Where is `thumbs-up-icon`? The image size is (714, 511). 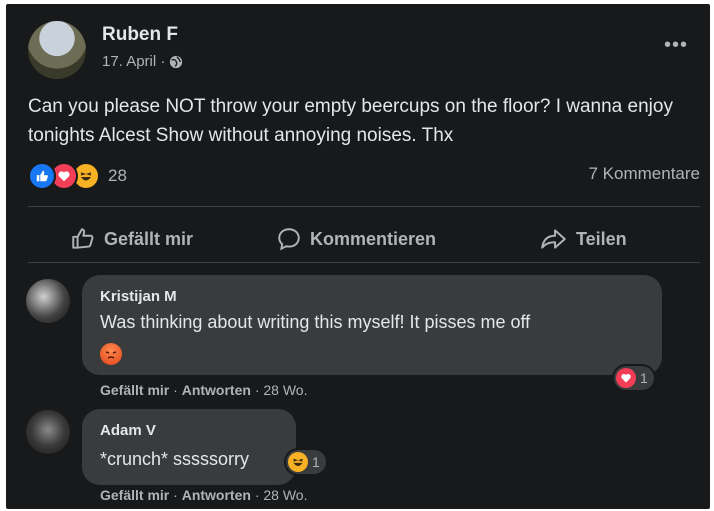
thumbs-up-icon is located at coordinates (83, 238).